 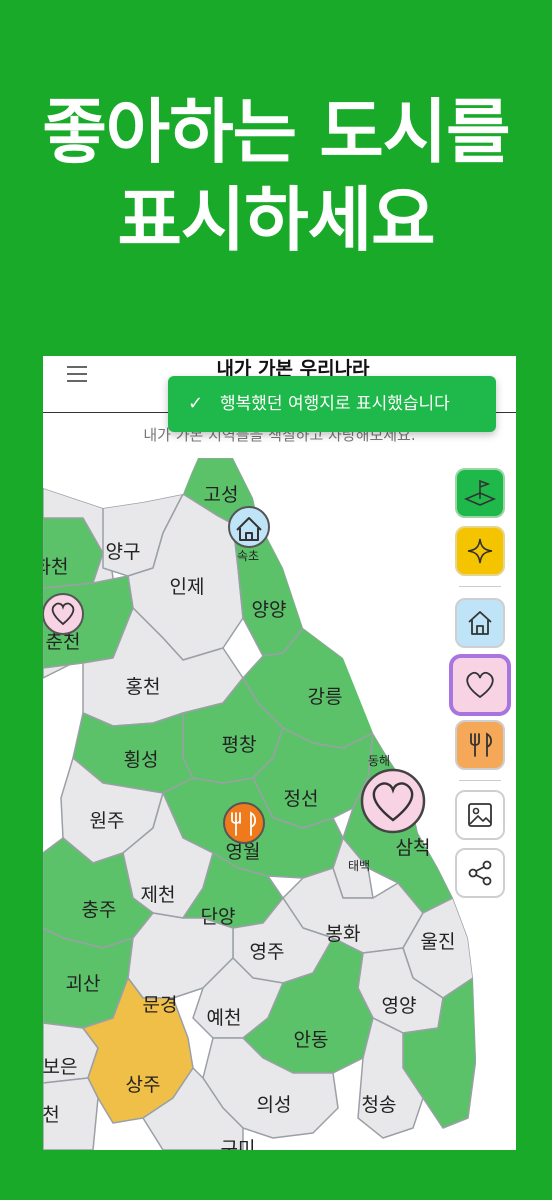 What do you see at coordinates (393, 801) in the screenshot?
I see `marker-samcheok-heart` at bounding box center [393, 801].